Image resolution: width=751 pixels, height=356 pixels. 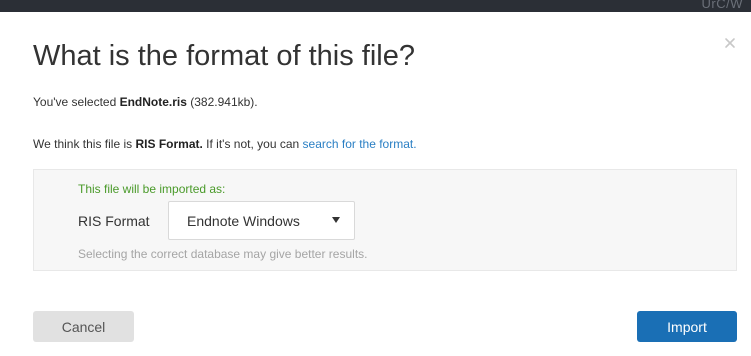 What do you see at coordinates (243, 221) in the screenshot?
I see `database-select-value: Endnote Windows` at bounding box center [243, 221].